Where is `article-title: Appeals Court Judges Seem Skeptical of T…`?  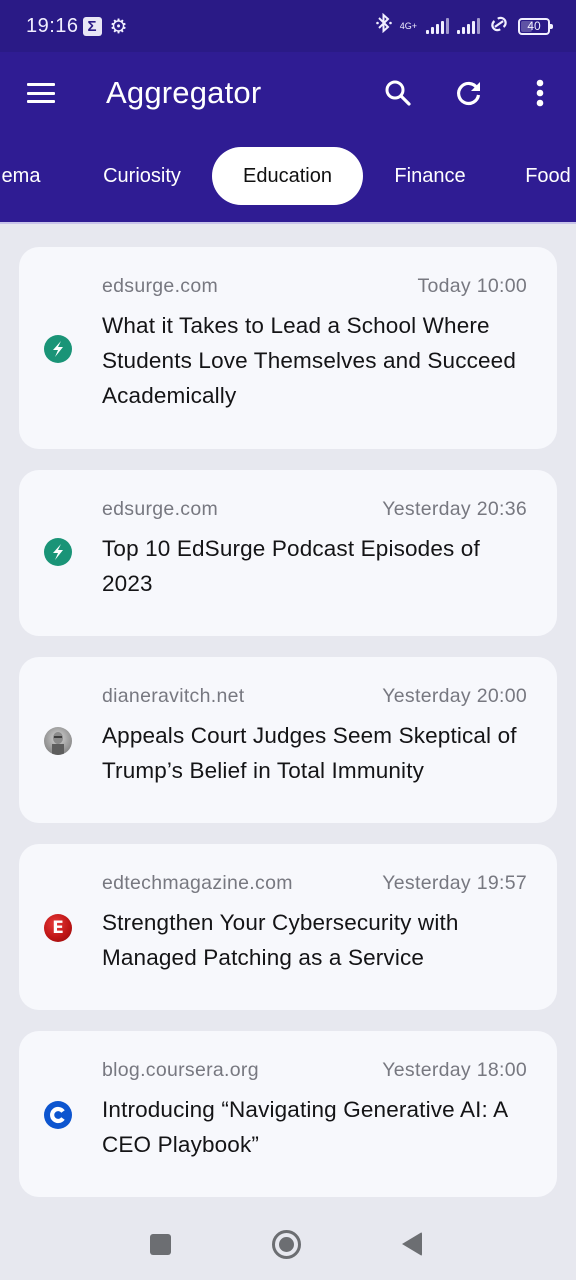 article-title: Appeals Court Judges Seem Skeptical of T… is located at coordinates (309, 753).